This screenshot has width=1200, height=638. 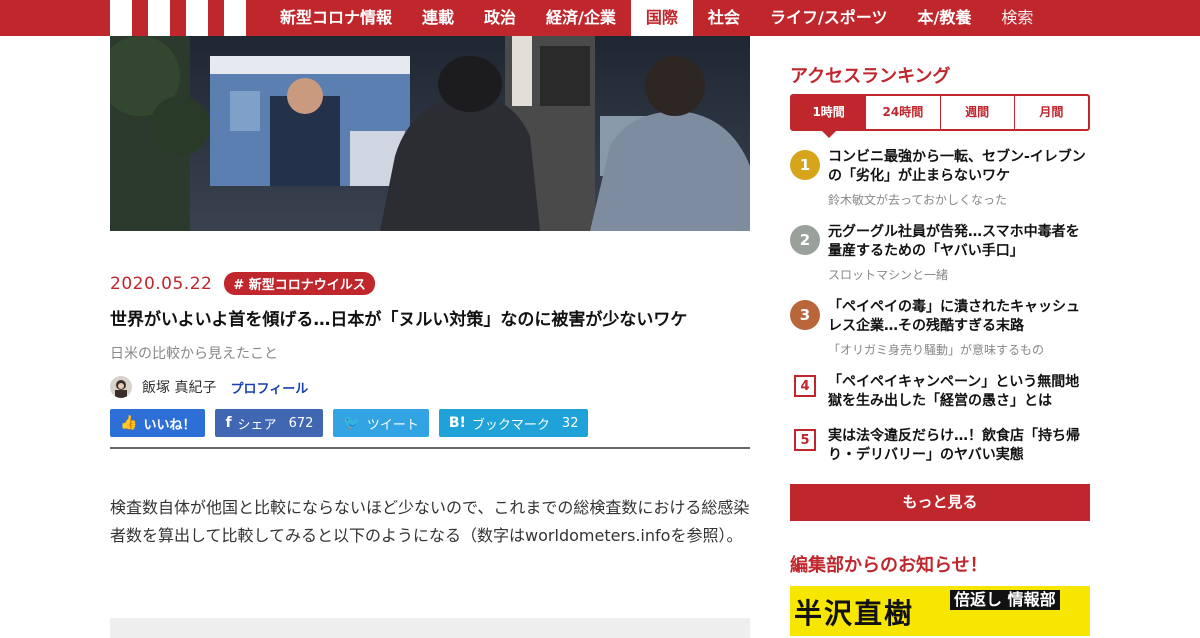 What do you see at coordinates (301, 423) in the screenshot?
I see `facebook-count: 672` at bounding box center [301, 423].